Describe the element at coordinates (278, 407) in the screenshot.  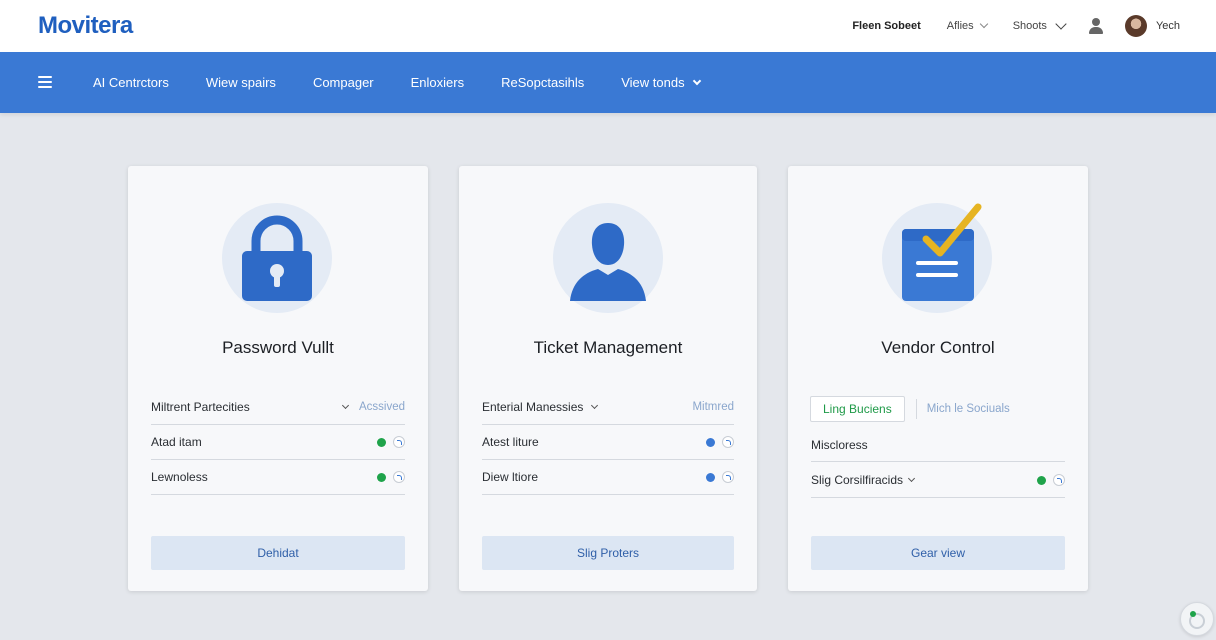
I see `list-item: Miltrent Partecities Acssived` at that location.